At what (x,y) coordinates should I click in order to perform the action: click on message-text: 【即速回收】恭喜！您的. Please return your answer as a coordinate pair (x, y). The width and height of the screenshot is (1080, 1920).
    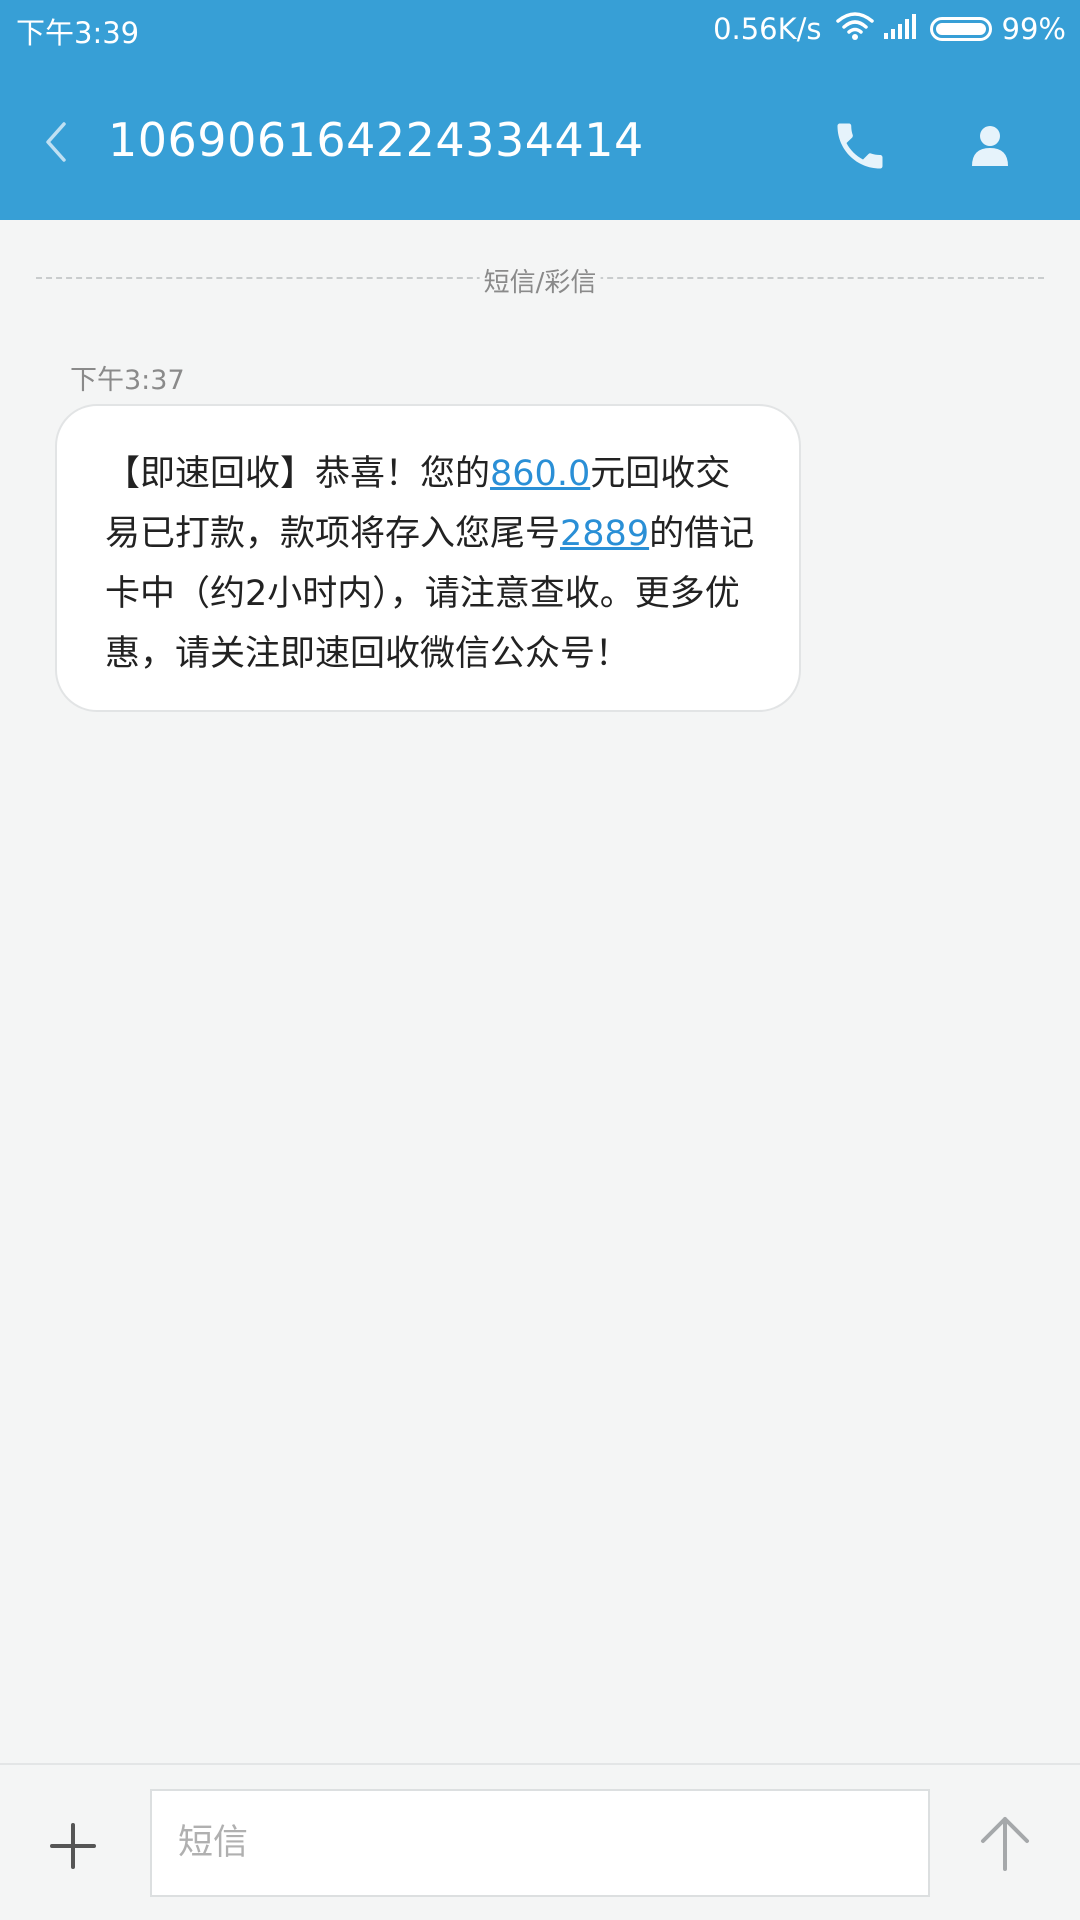
    Looking at the image, I should click on (298, 474).